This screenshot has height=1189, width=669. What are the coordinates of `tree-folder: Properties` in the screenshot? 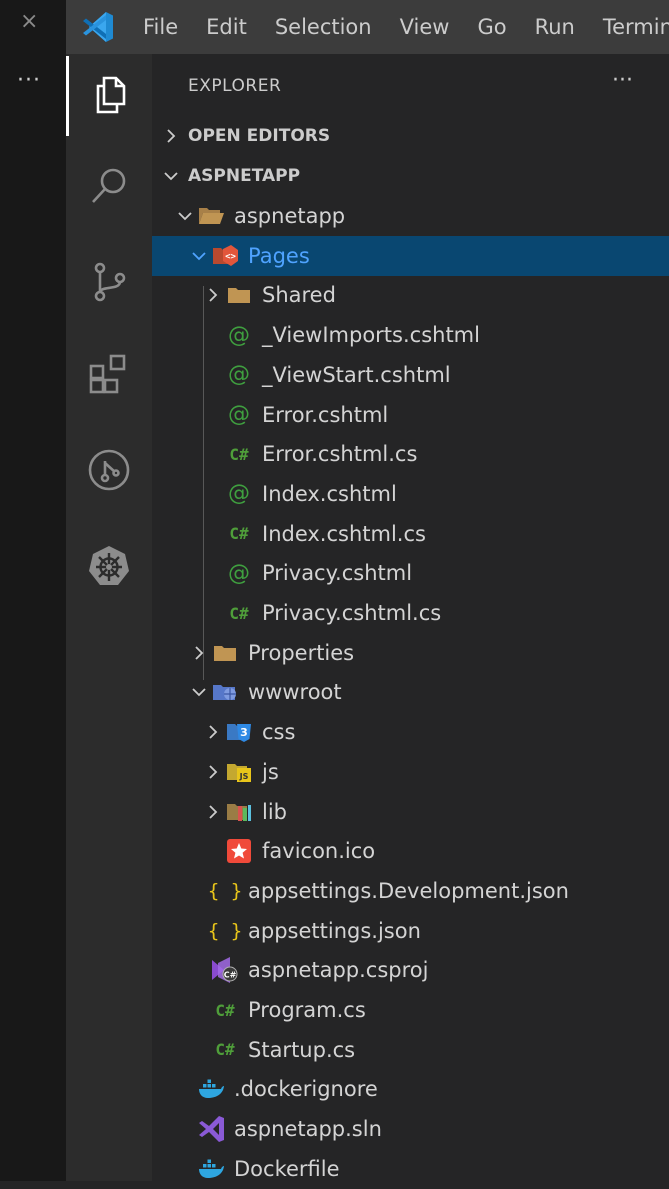 It's located at (410, 653).